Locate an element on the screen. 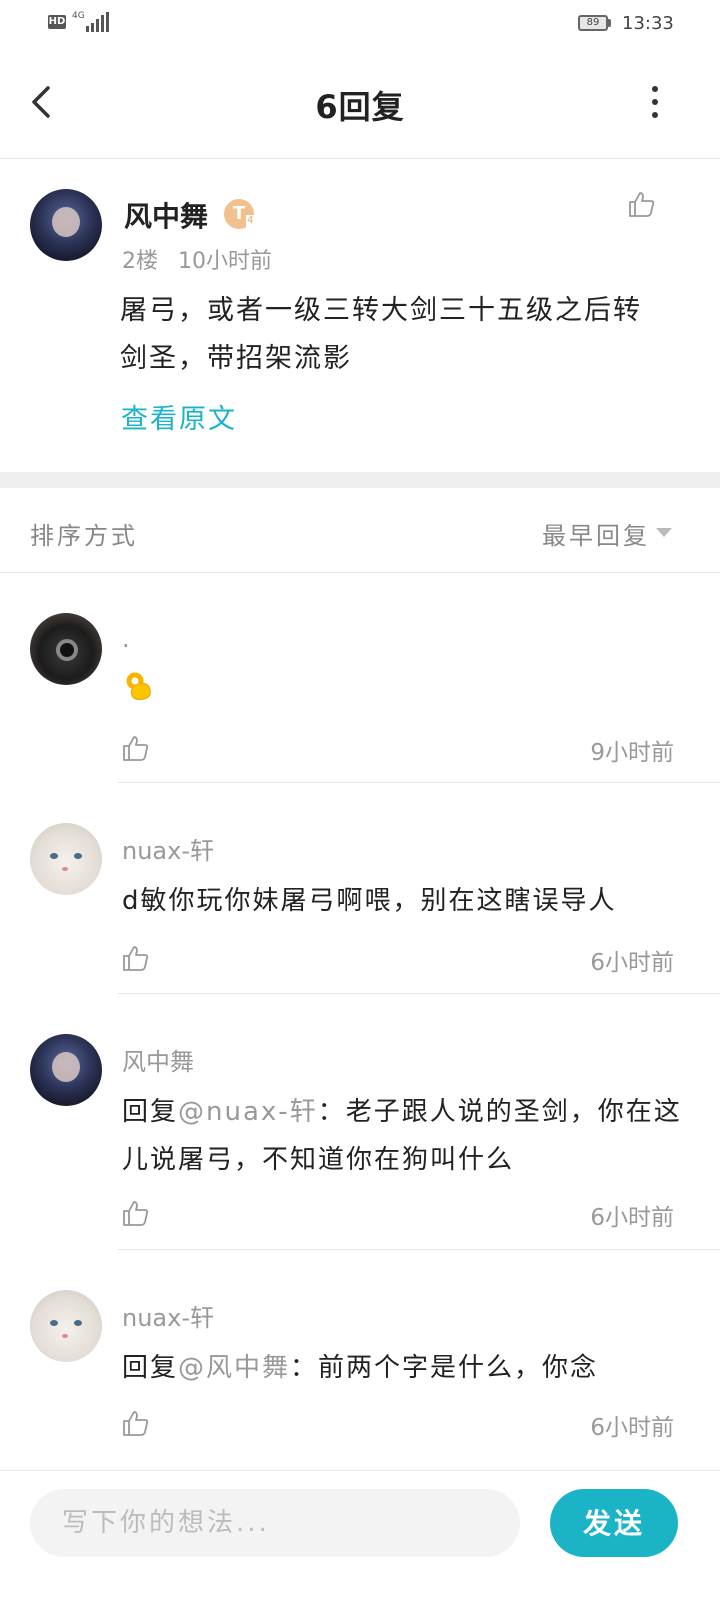  reply-body: ：前两个字是什么，你念 is located at coordinates (444, 1368).